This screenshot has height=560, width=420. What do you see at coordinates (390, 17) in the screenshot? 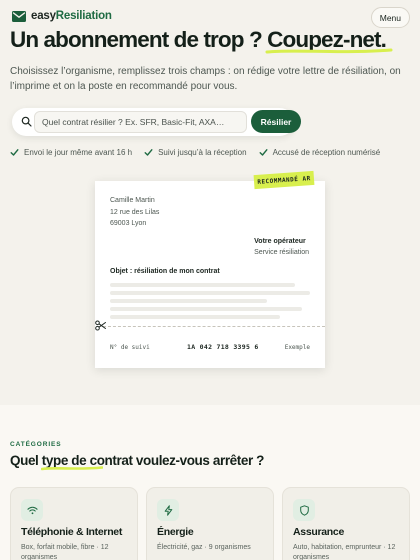
I see `menu-button: Menu` at bounding box center [390, 17].